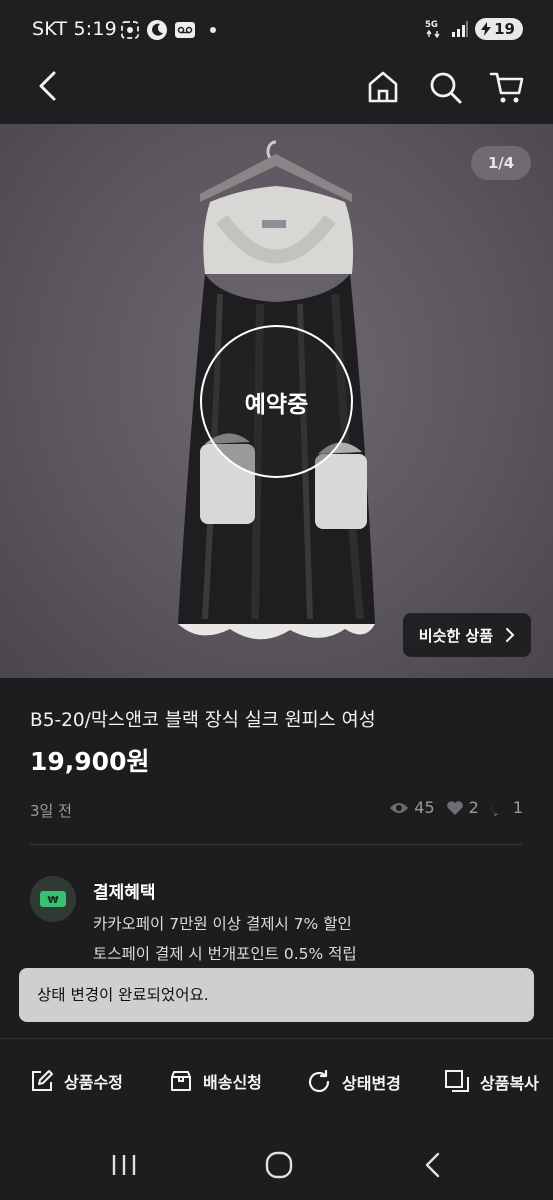 This screenshot has height=1200, width=553. Describe the element at coordinates (510, 635) in the screenshot. I see `chevron-right-icon` at that location.